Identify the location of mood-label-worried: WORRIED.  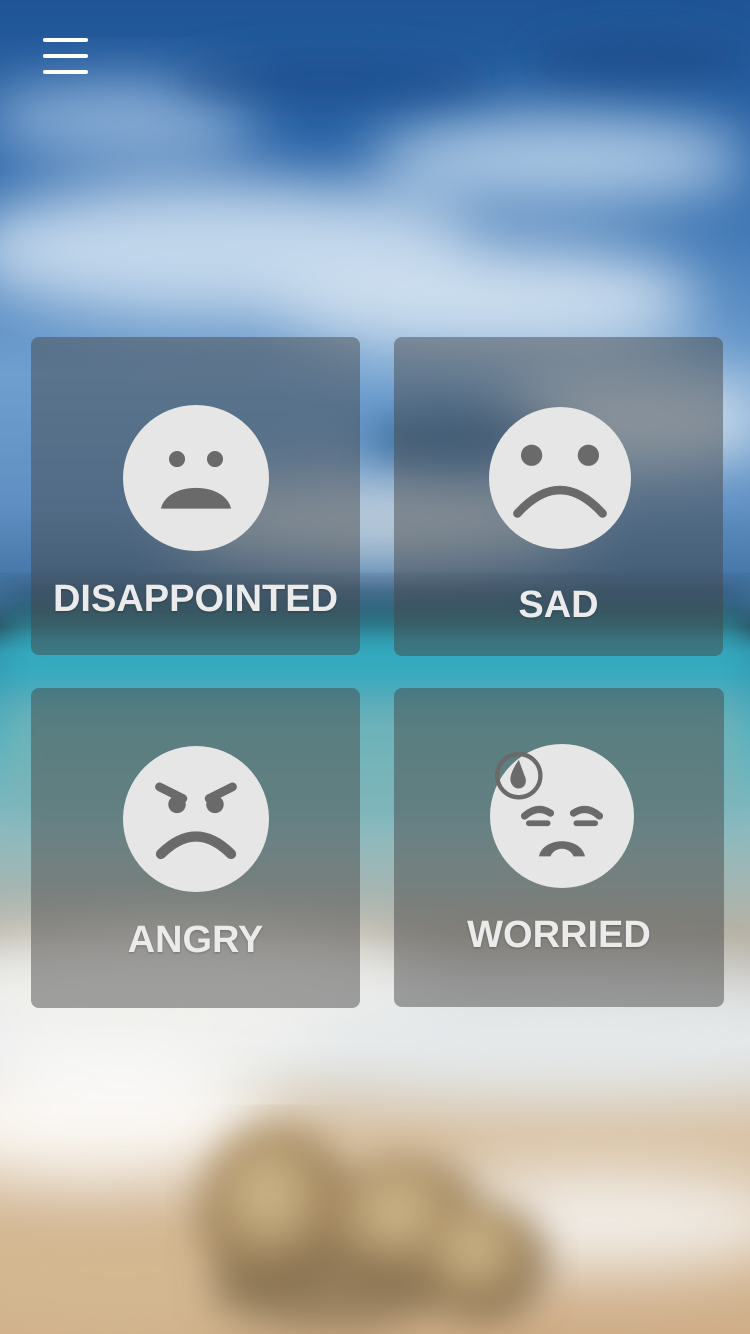
(559, 935).